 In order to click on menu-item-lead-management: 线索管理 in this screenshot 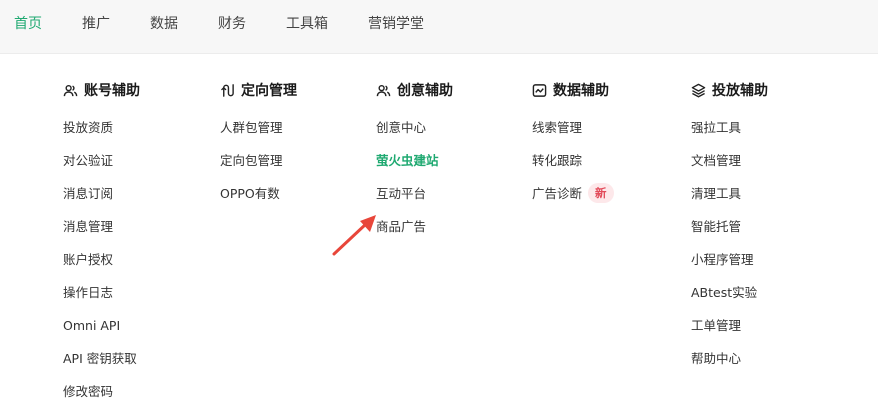, I will do `click(607, 135)`.